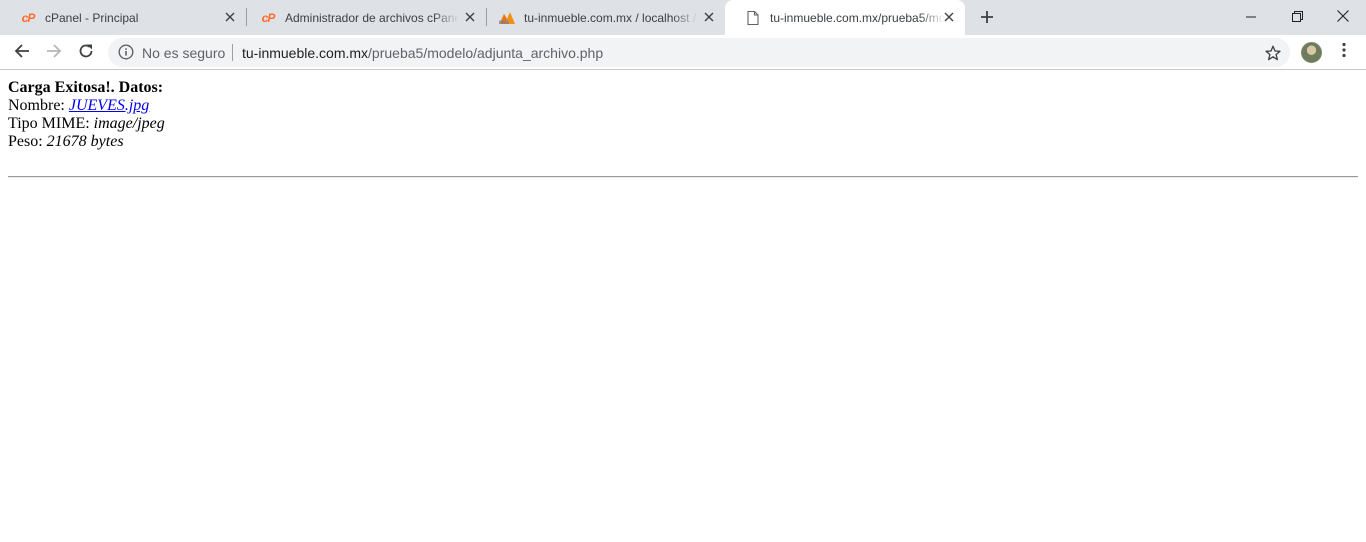 Image resolution: width=1366 pixels, height=542 pixels. I want to click on file-size-row: Peso: 21678 bytes, so click(683, 142).